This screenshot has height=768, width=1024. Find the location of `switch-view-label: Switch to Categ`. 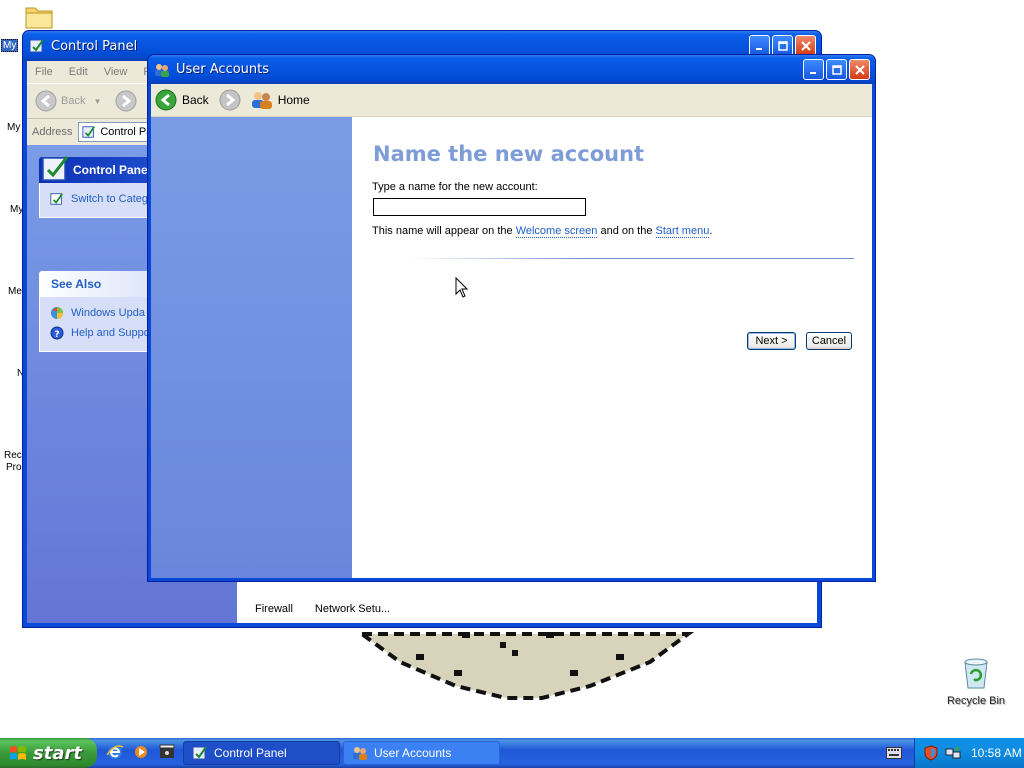

switch-view-label: Switch to Categ is located at coordinates (110, 199).